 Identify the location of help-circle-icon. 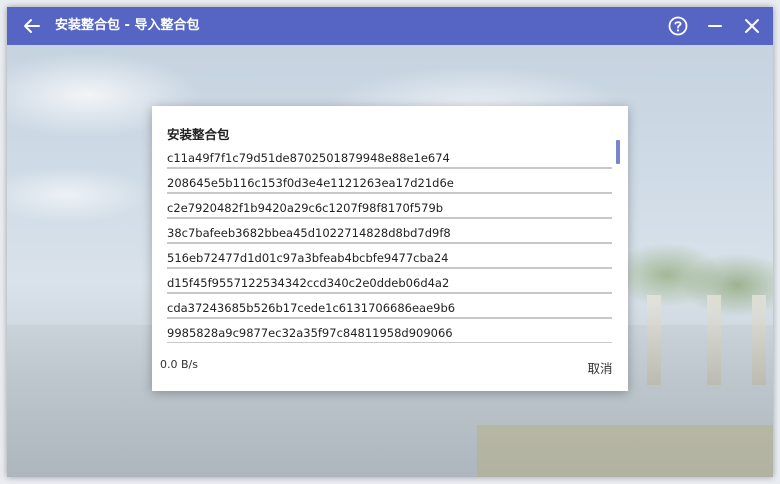
(678, 26).